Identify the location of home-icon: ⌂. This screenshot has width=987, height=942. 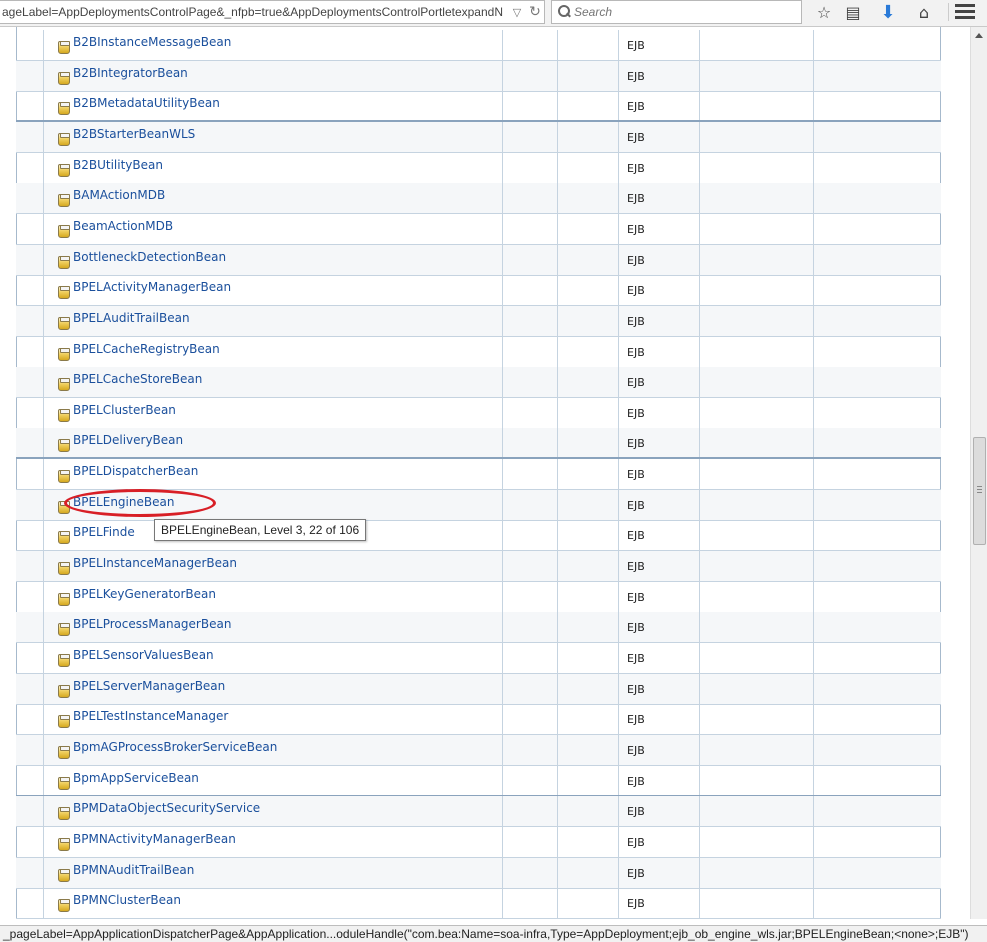
(924, 12).